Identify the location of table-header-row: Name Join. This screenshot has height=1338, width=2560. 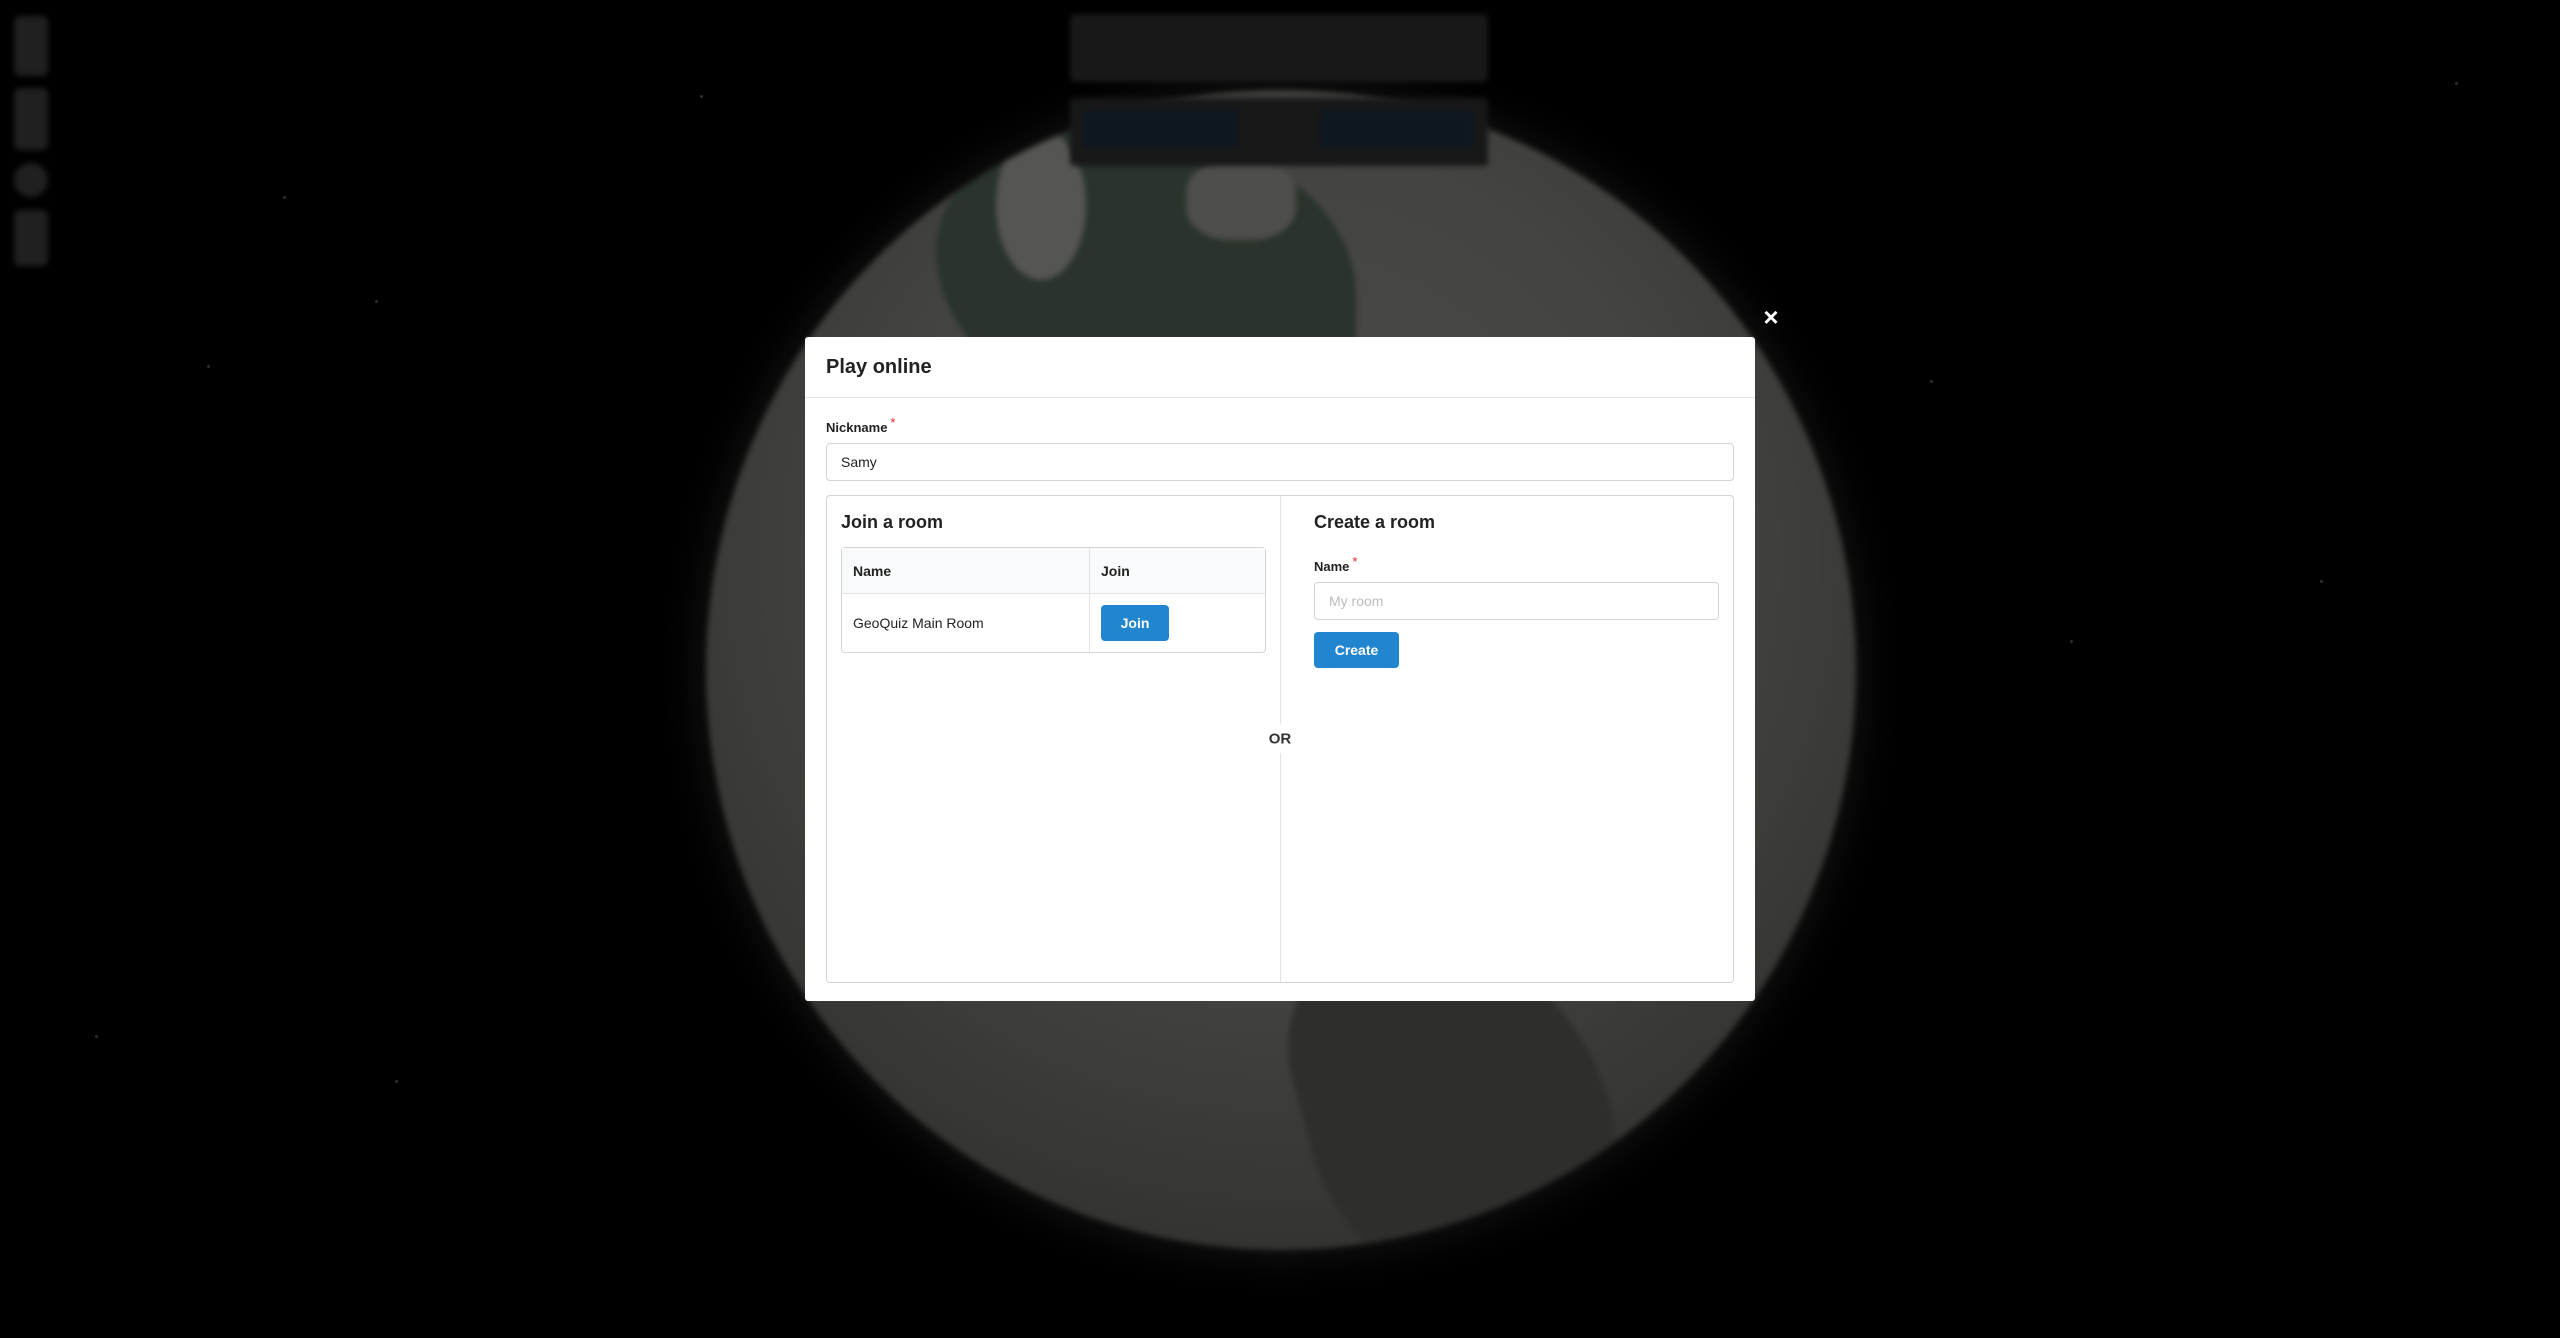
(1053, 571).